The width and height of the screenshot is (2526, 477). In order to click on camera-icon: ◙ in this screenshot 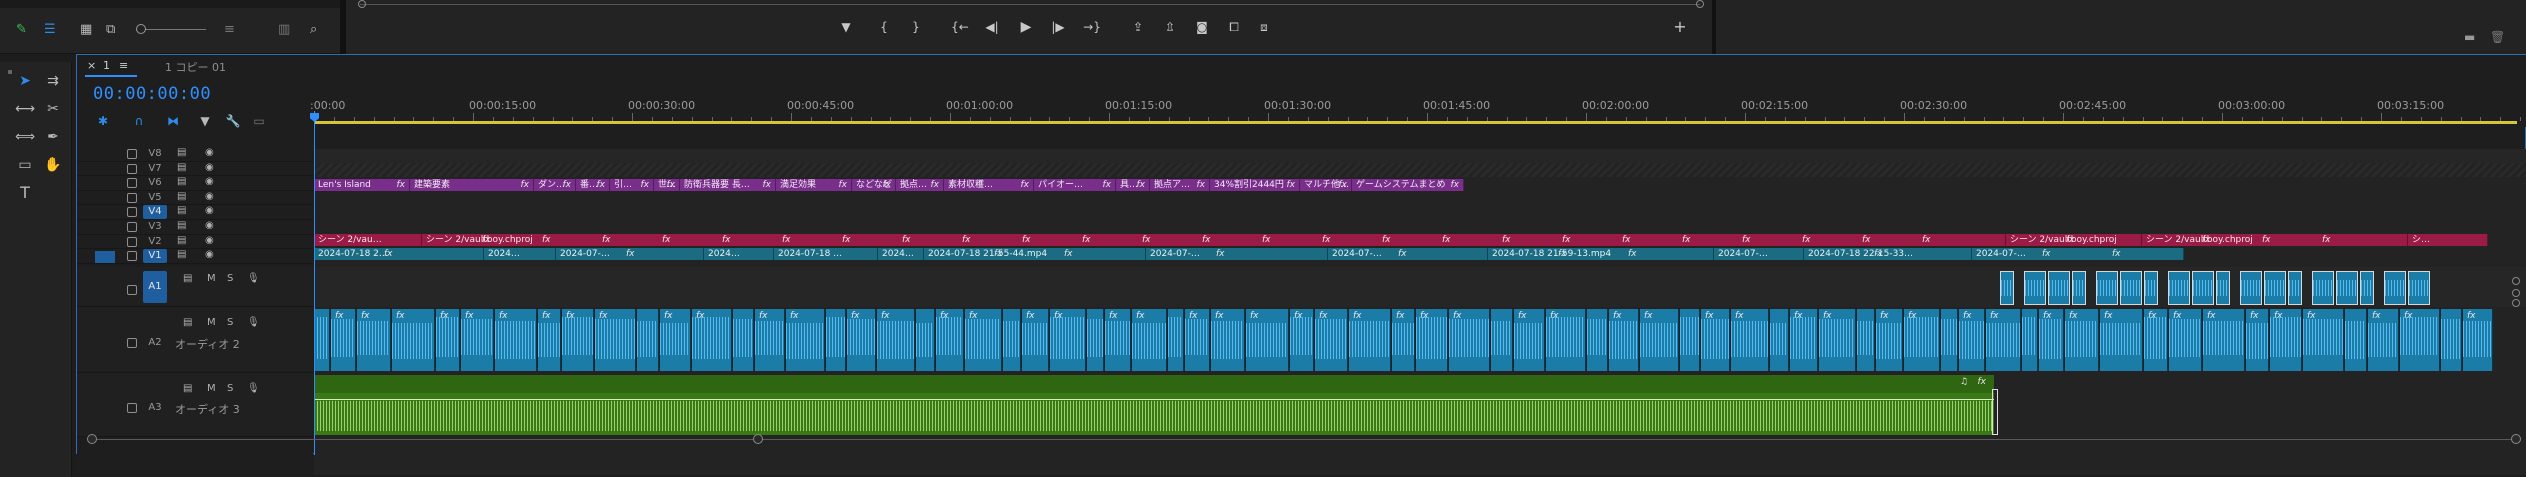, I will do `click(1202, 27)`.